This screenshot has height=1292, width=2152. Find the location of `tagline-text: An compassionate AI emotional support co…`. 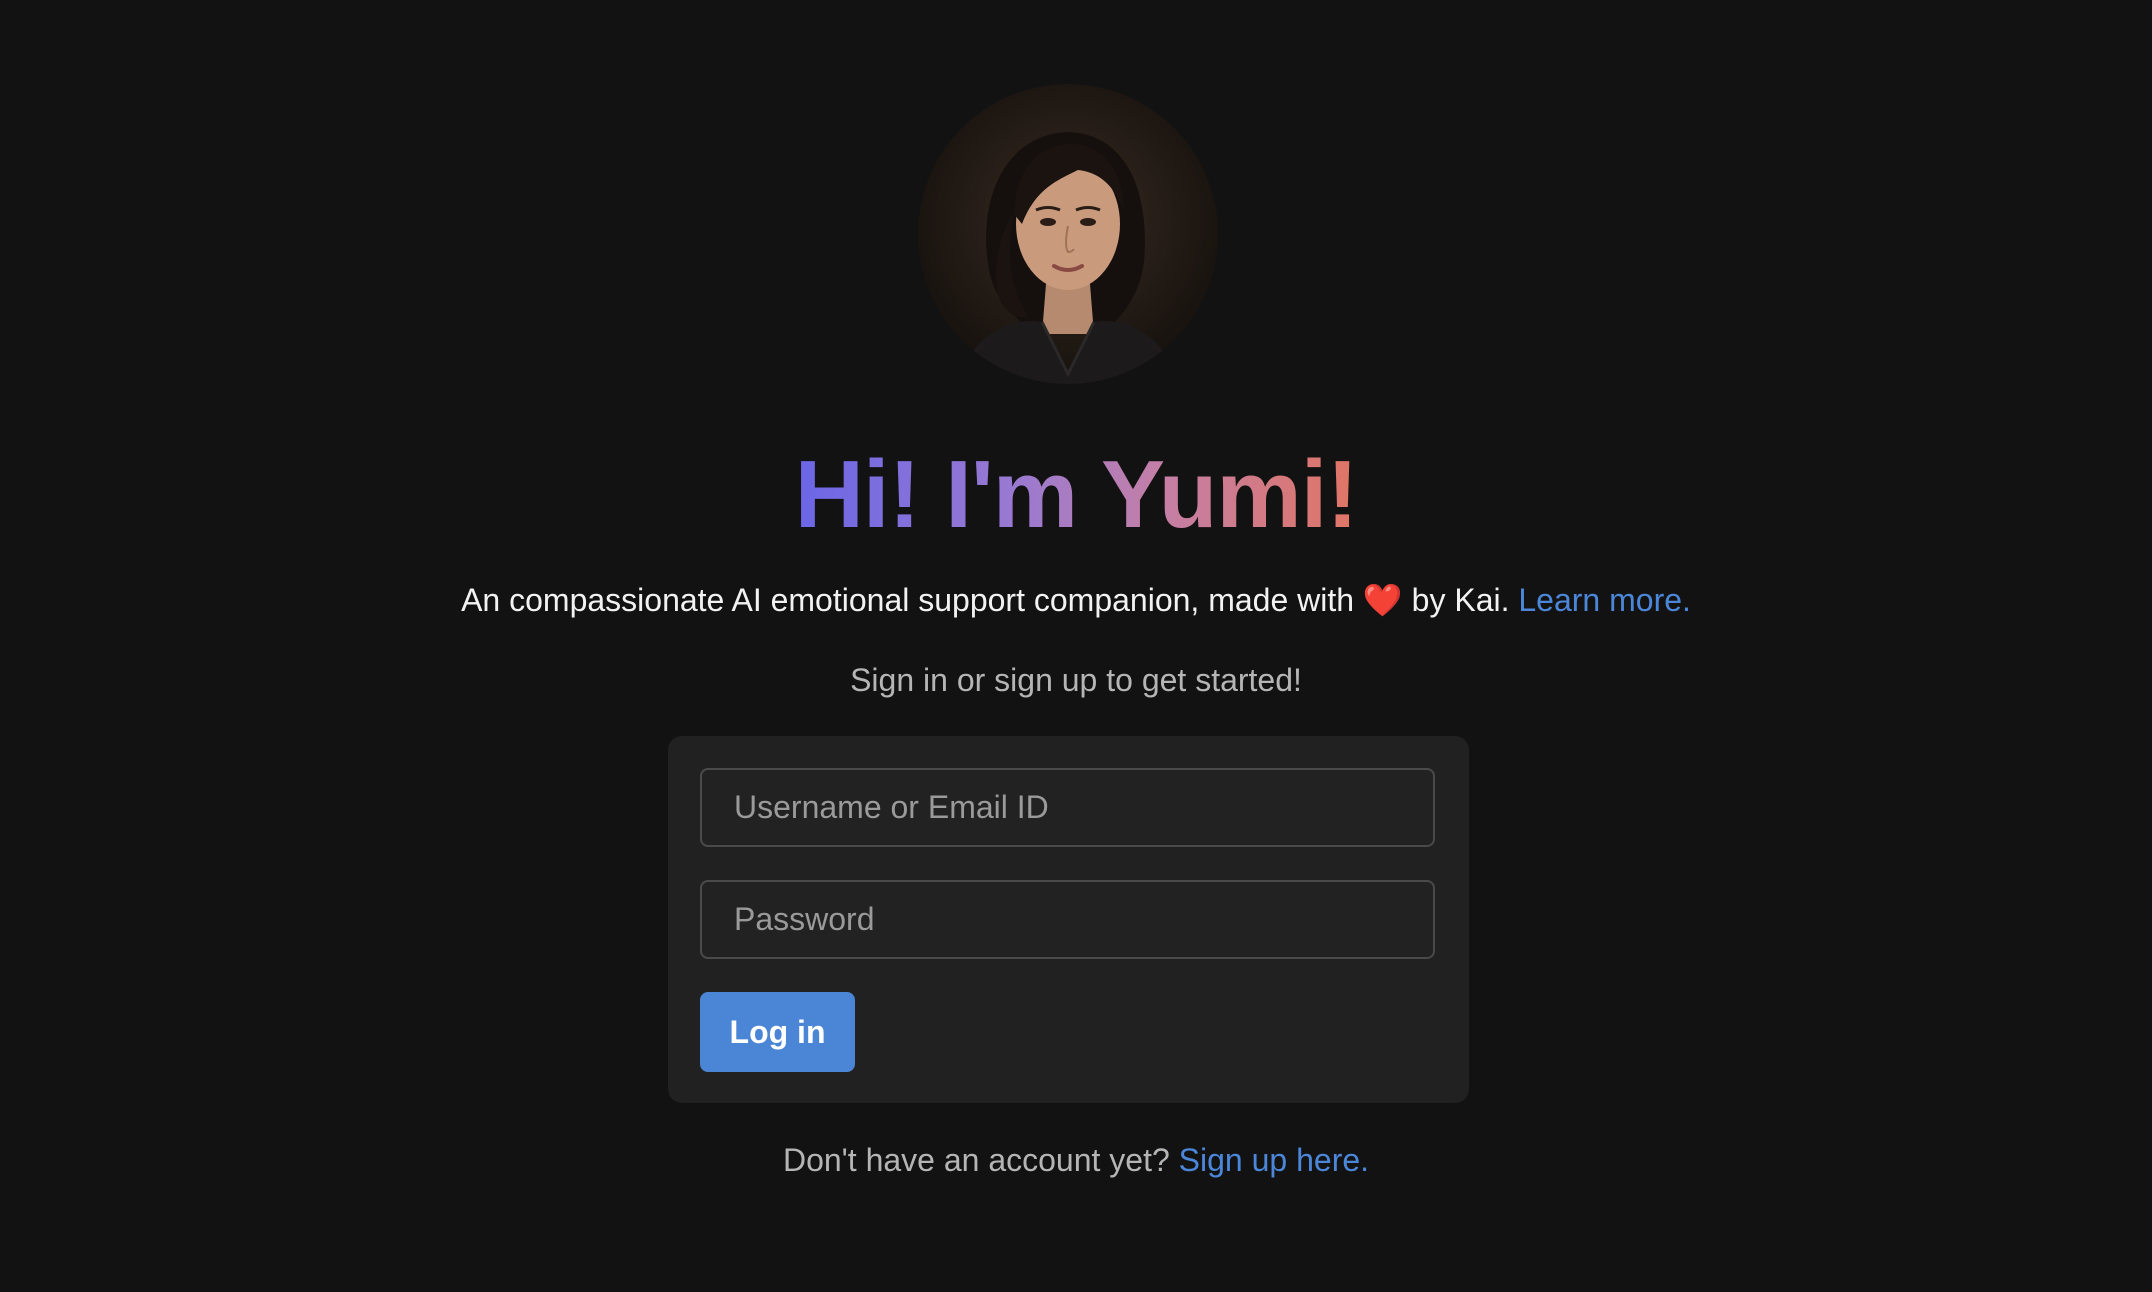

tagline-text: An compassionate AI emotional support co… is located at coordinates (912, 600).